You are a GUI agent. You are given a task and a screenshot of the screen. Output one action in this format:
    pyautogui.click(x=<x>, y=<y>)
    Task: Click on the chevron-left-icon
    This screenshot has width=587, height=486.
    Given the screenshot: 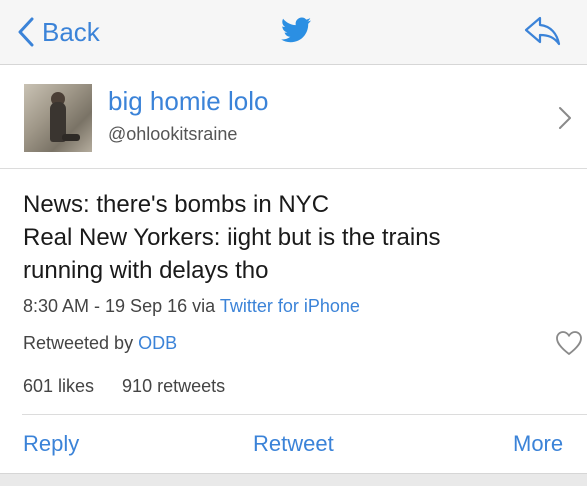 What is the action you would take?
    pyautogui.click(x=26, y=32)
    